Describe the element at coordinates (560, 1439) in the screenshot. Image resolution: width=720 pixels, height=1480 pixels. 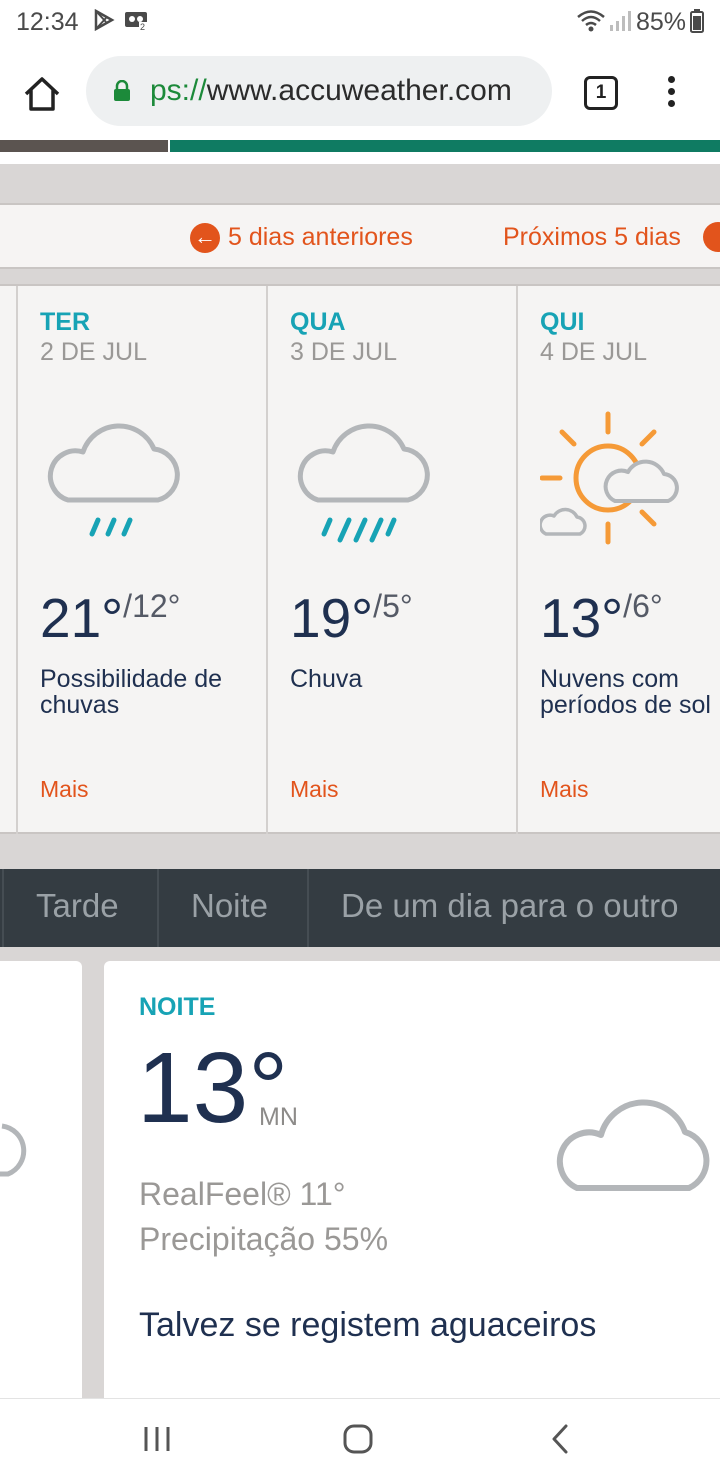
I see `back-icon` at that location.